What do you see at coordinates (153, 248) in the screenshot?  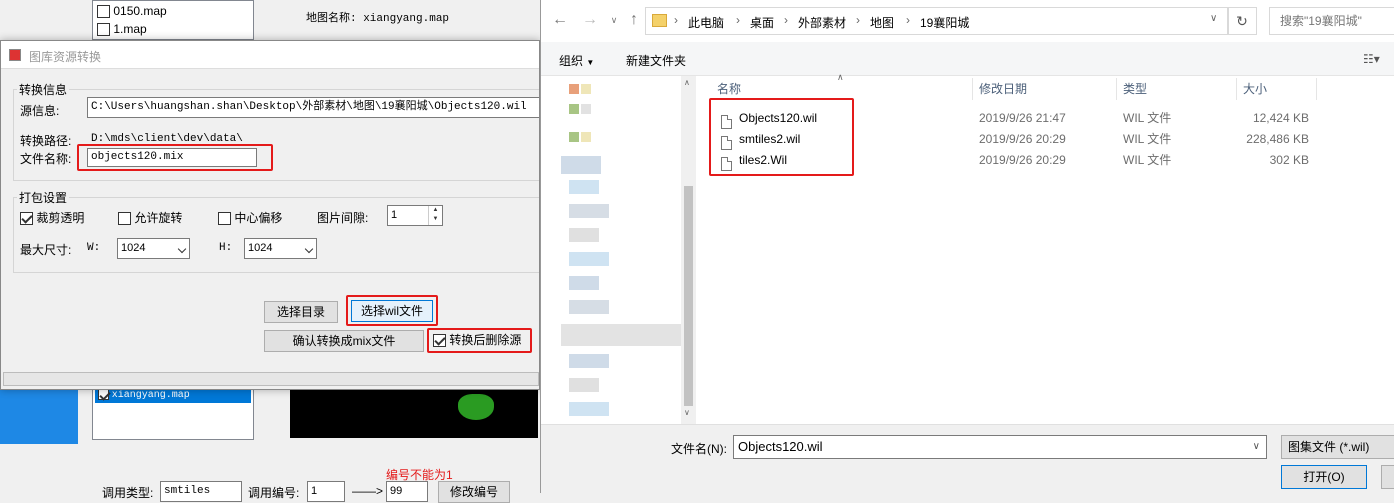 I see `width-select: 1024` at bounding box center [153, 248].